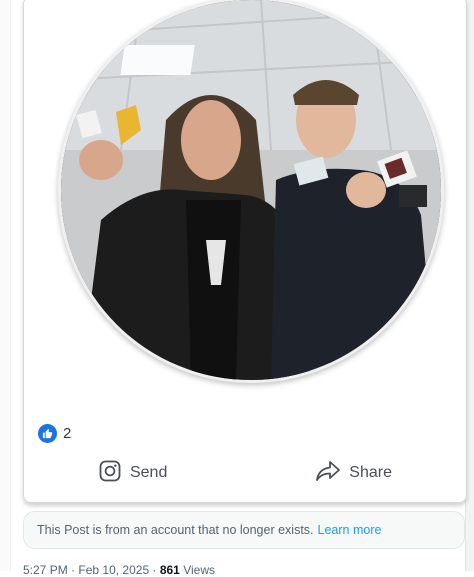 Image resolution: width=474 pixels, height=577 pixels. I want to click on reactions-row: 2, so click(54, 433).